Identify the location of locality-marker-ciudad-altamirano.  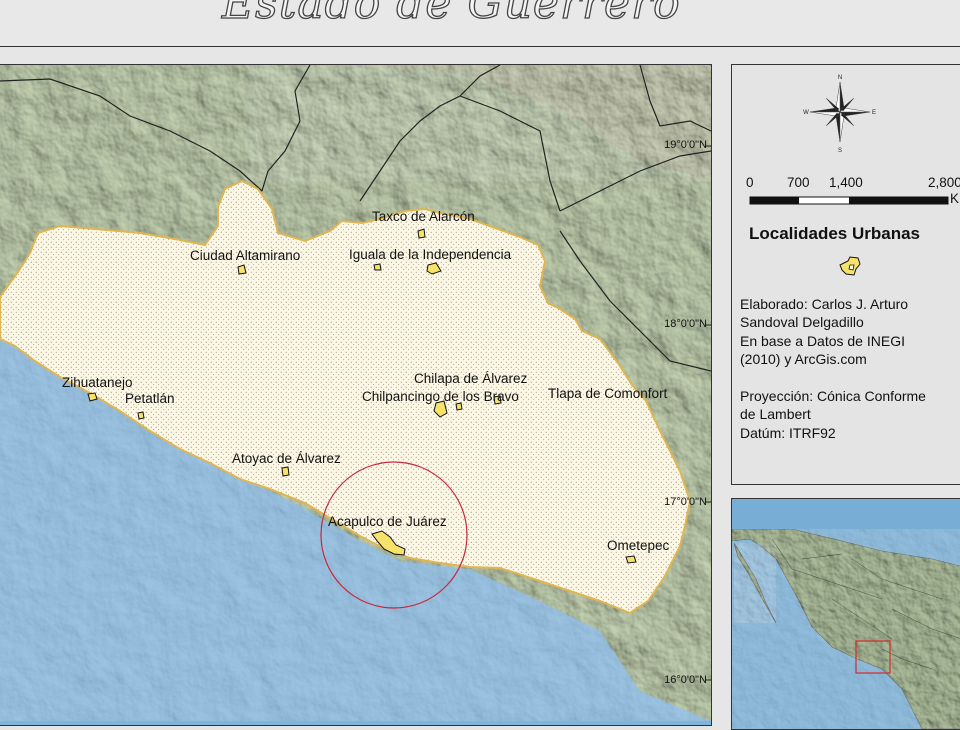
(242, 269).